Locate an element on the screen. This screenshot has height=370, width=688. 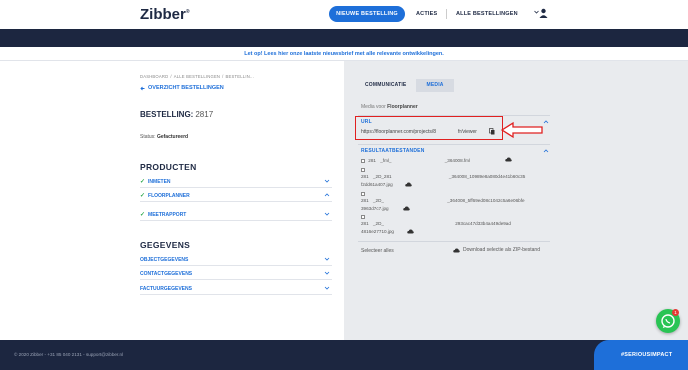
all-orders-link: ALLE BESTELLINGEN is located at coordinates (487, 14).